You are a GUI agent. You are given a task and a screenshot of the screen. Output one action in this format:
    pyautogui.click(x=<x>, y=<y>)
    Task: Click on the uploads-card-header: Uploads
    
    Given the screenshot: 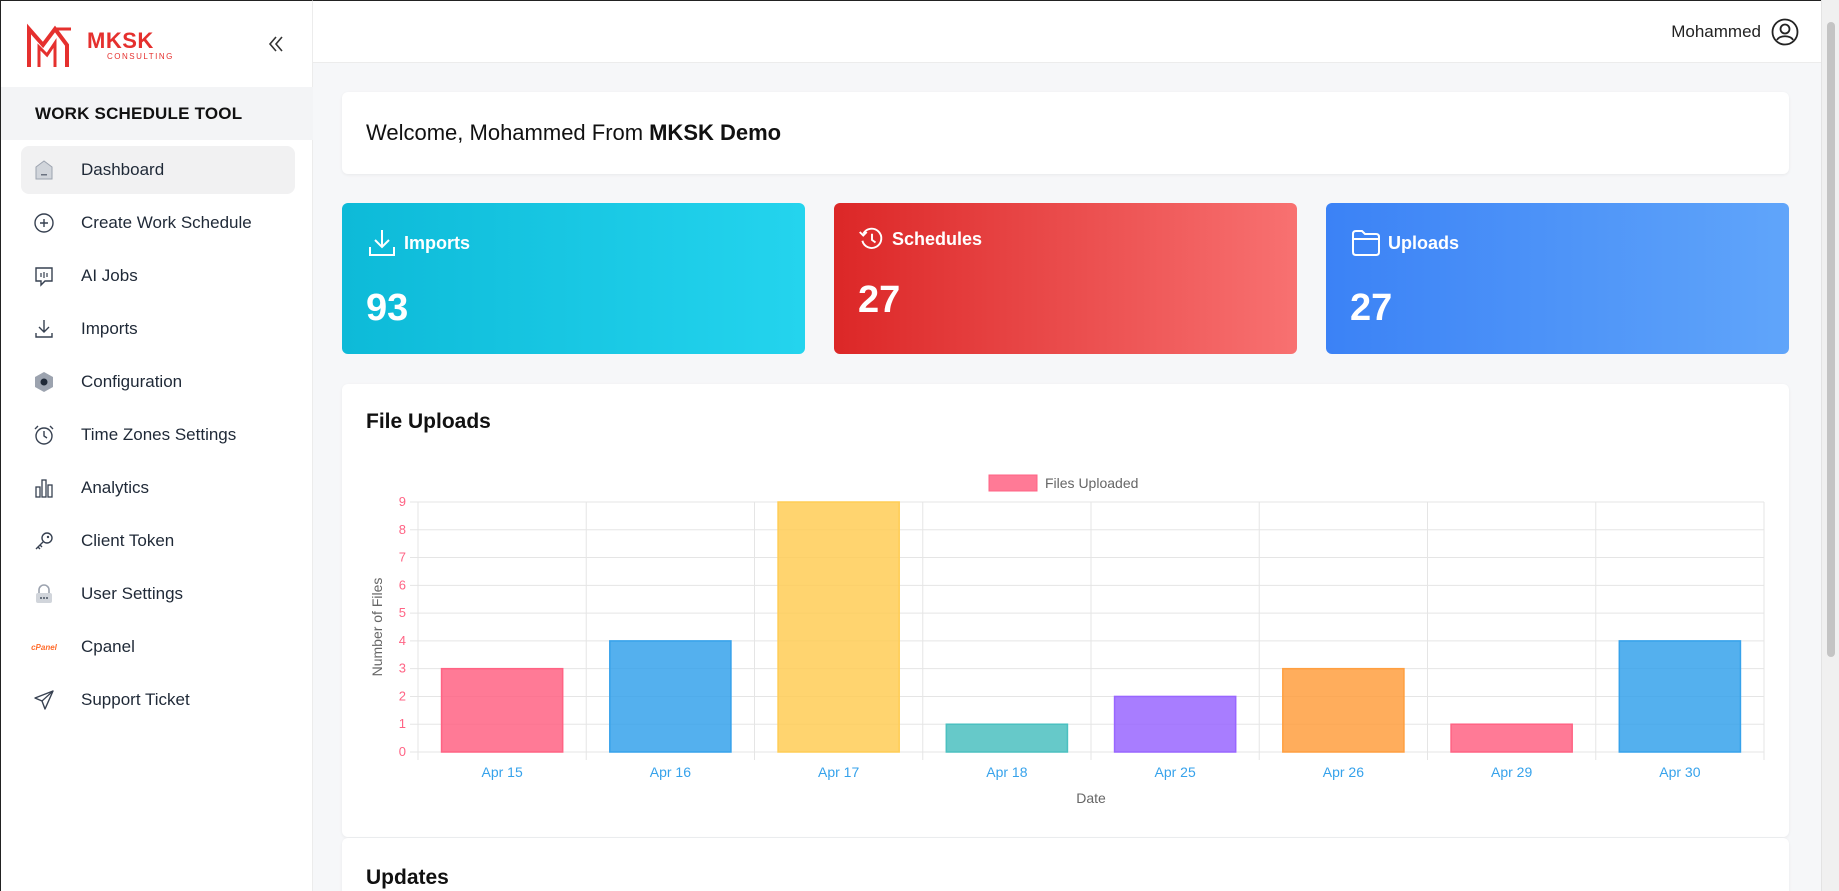 What is the action you would take?
    pyautogui.click(x=1404, y=243)
    